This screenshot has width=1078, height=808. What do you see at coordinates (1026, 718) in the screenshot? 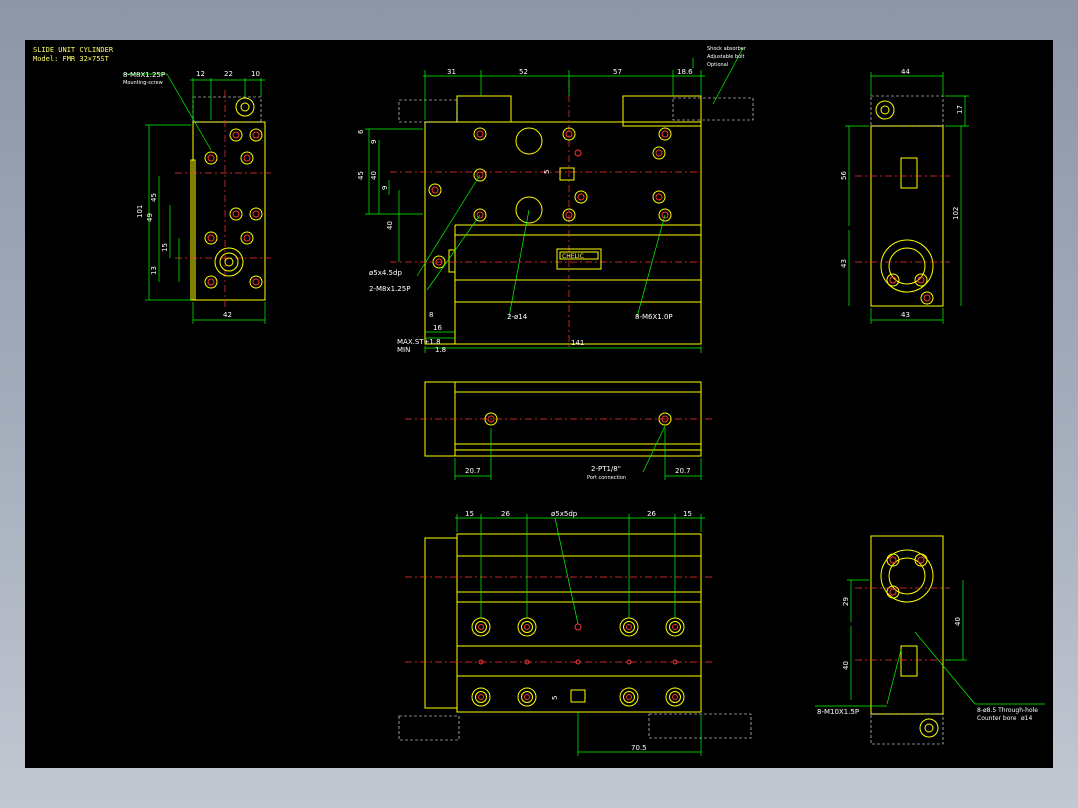
I see `end-counter-bore: ø14` at bounding box center [1026, 718].